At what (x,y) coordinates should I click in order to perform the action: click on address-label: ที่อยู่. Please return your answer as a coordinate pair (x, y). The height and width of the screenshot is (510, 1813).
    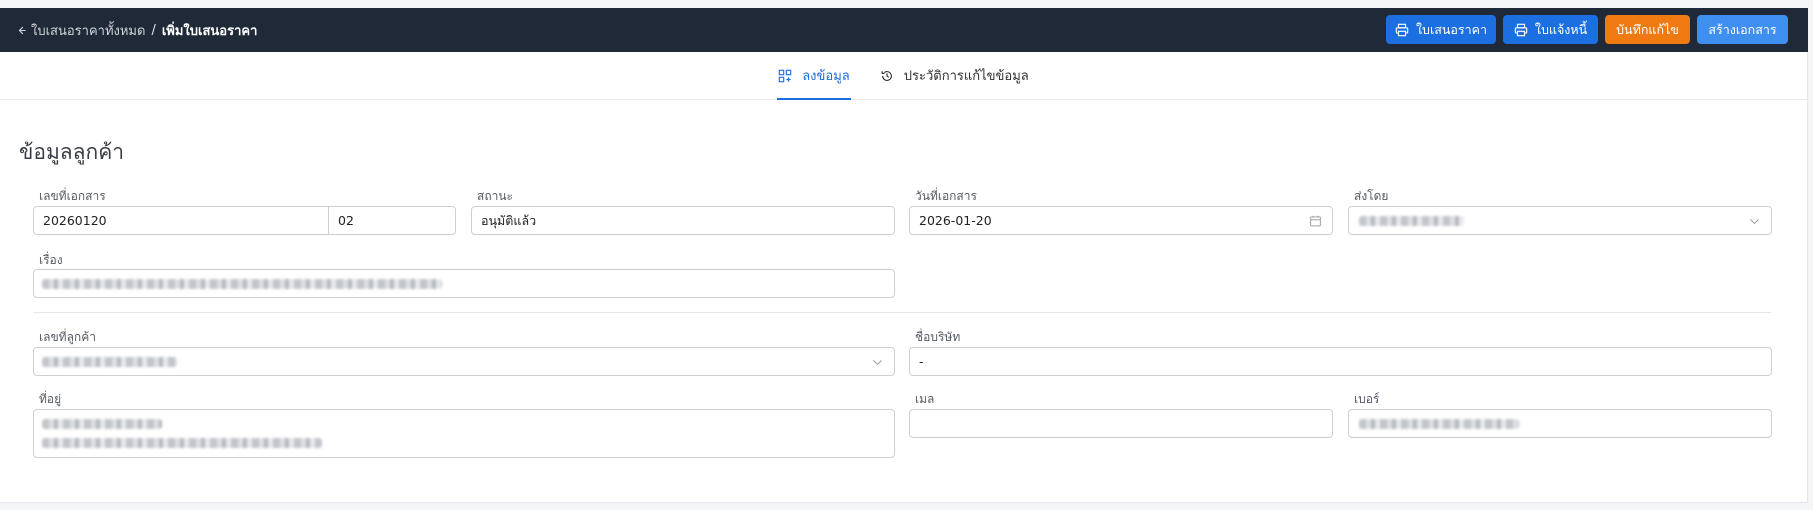
    Looking at the image, I should click on (50, 399).